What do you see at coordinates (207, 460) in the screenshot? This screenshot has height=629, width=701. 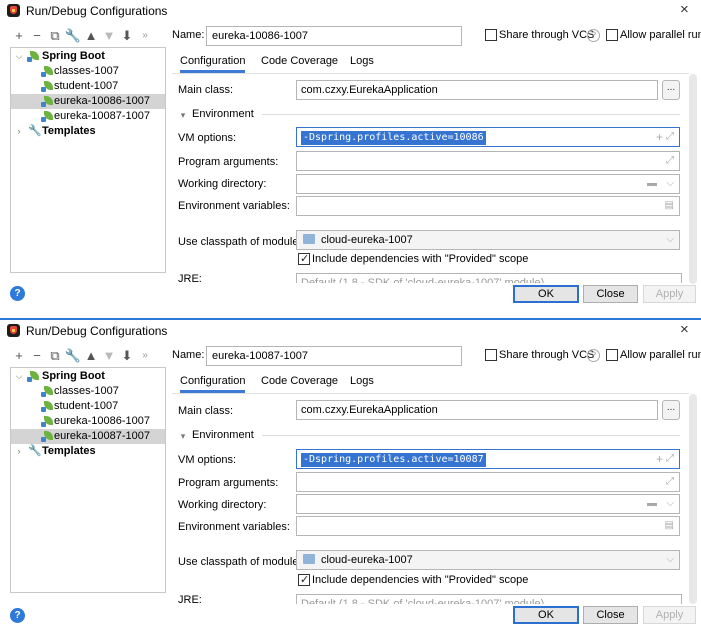 I see `vm-options-label: VM options:` at bounding box center [207, 460].